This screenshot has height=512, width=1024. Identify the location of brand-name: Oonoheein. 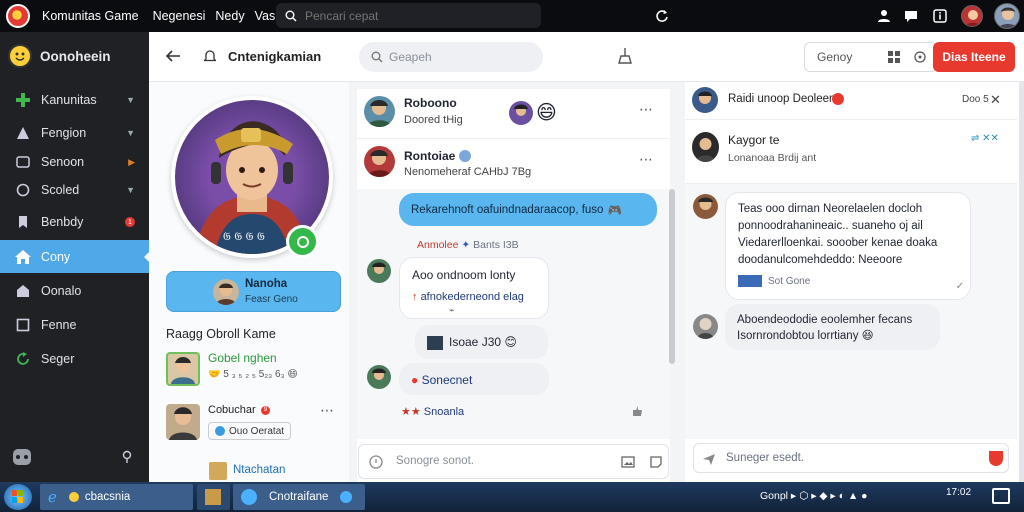
(75, 56).